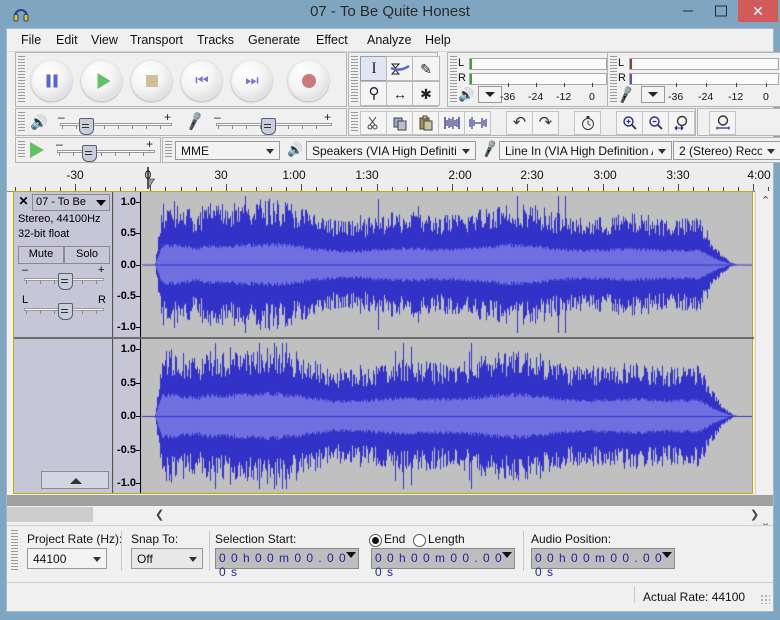 Image resolution: width=780 pixels, height=620 pixels. I want to click on menu-transport: Transport, so click(156, 40).